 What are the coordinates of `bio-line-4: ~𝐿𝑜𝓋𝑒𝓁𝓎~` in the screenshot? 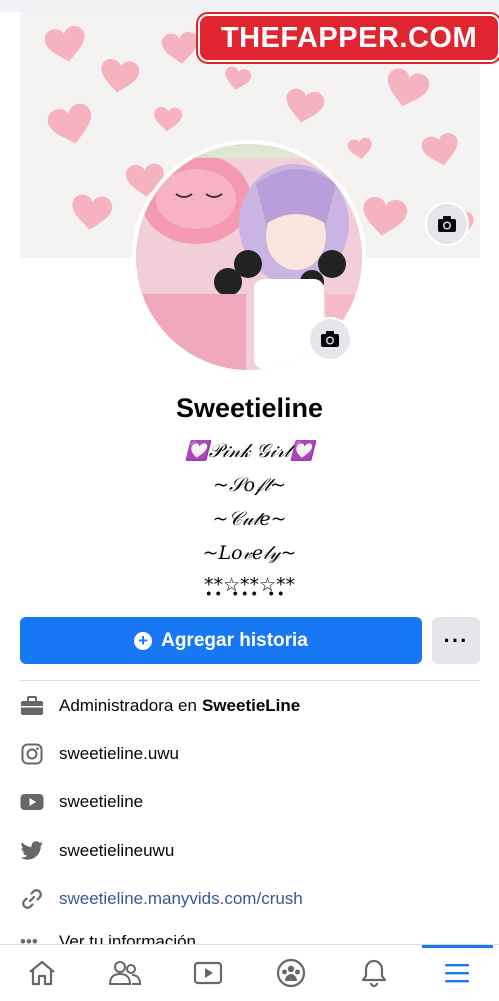 It's located at (249, 553).